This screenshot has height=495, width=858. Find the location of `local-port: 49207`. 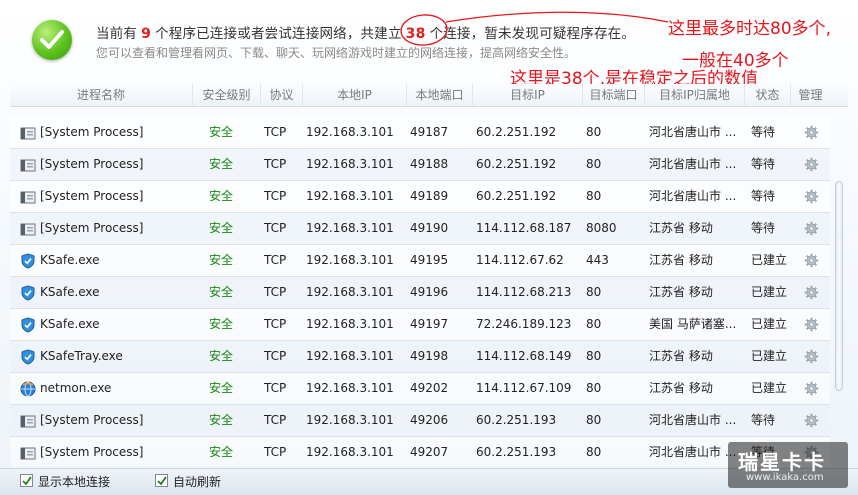

local-port: 49207 is located at coordinates (429, 452).